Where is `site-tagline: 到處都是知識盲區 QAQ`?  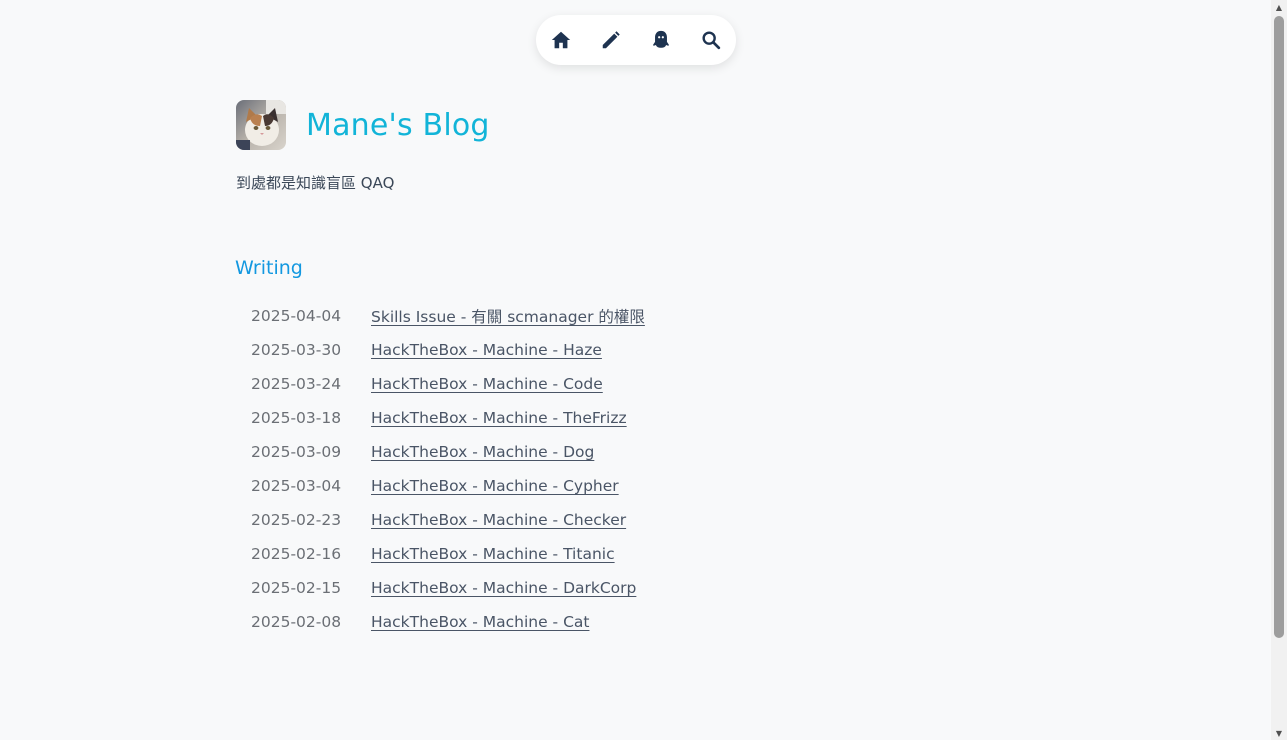 site-tagline: 到處都是知識盲區 QAQ is located at coordinates (315, 183).